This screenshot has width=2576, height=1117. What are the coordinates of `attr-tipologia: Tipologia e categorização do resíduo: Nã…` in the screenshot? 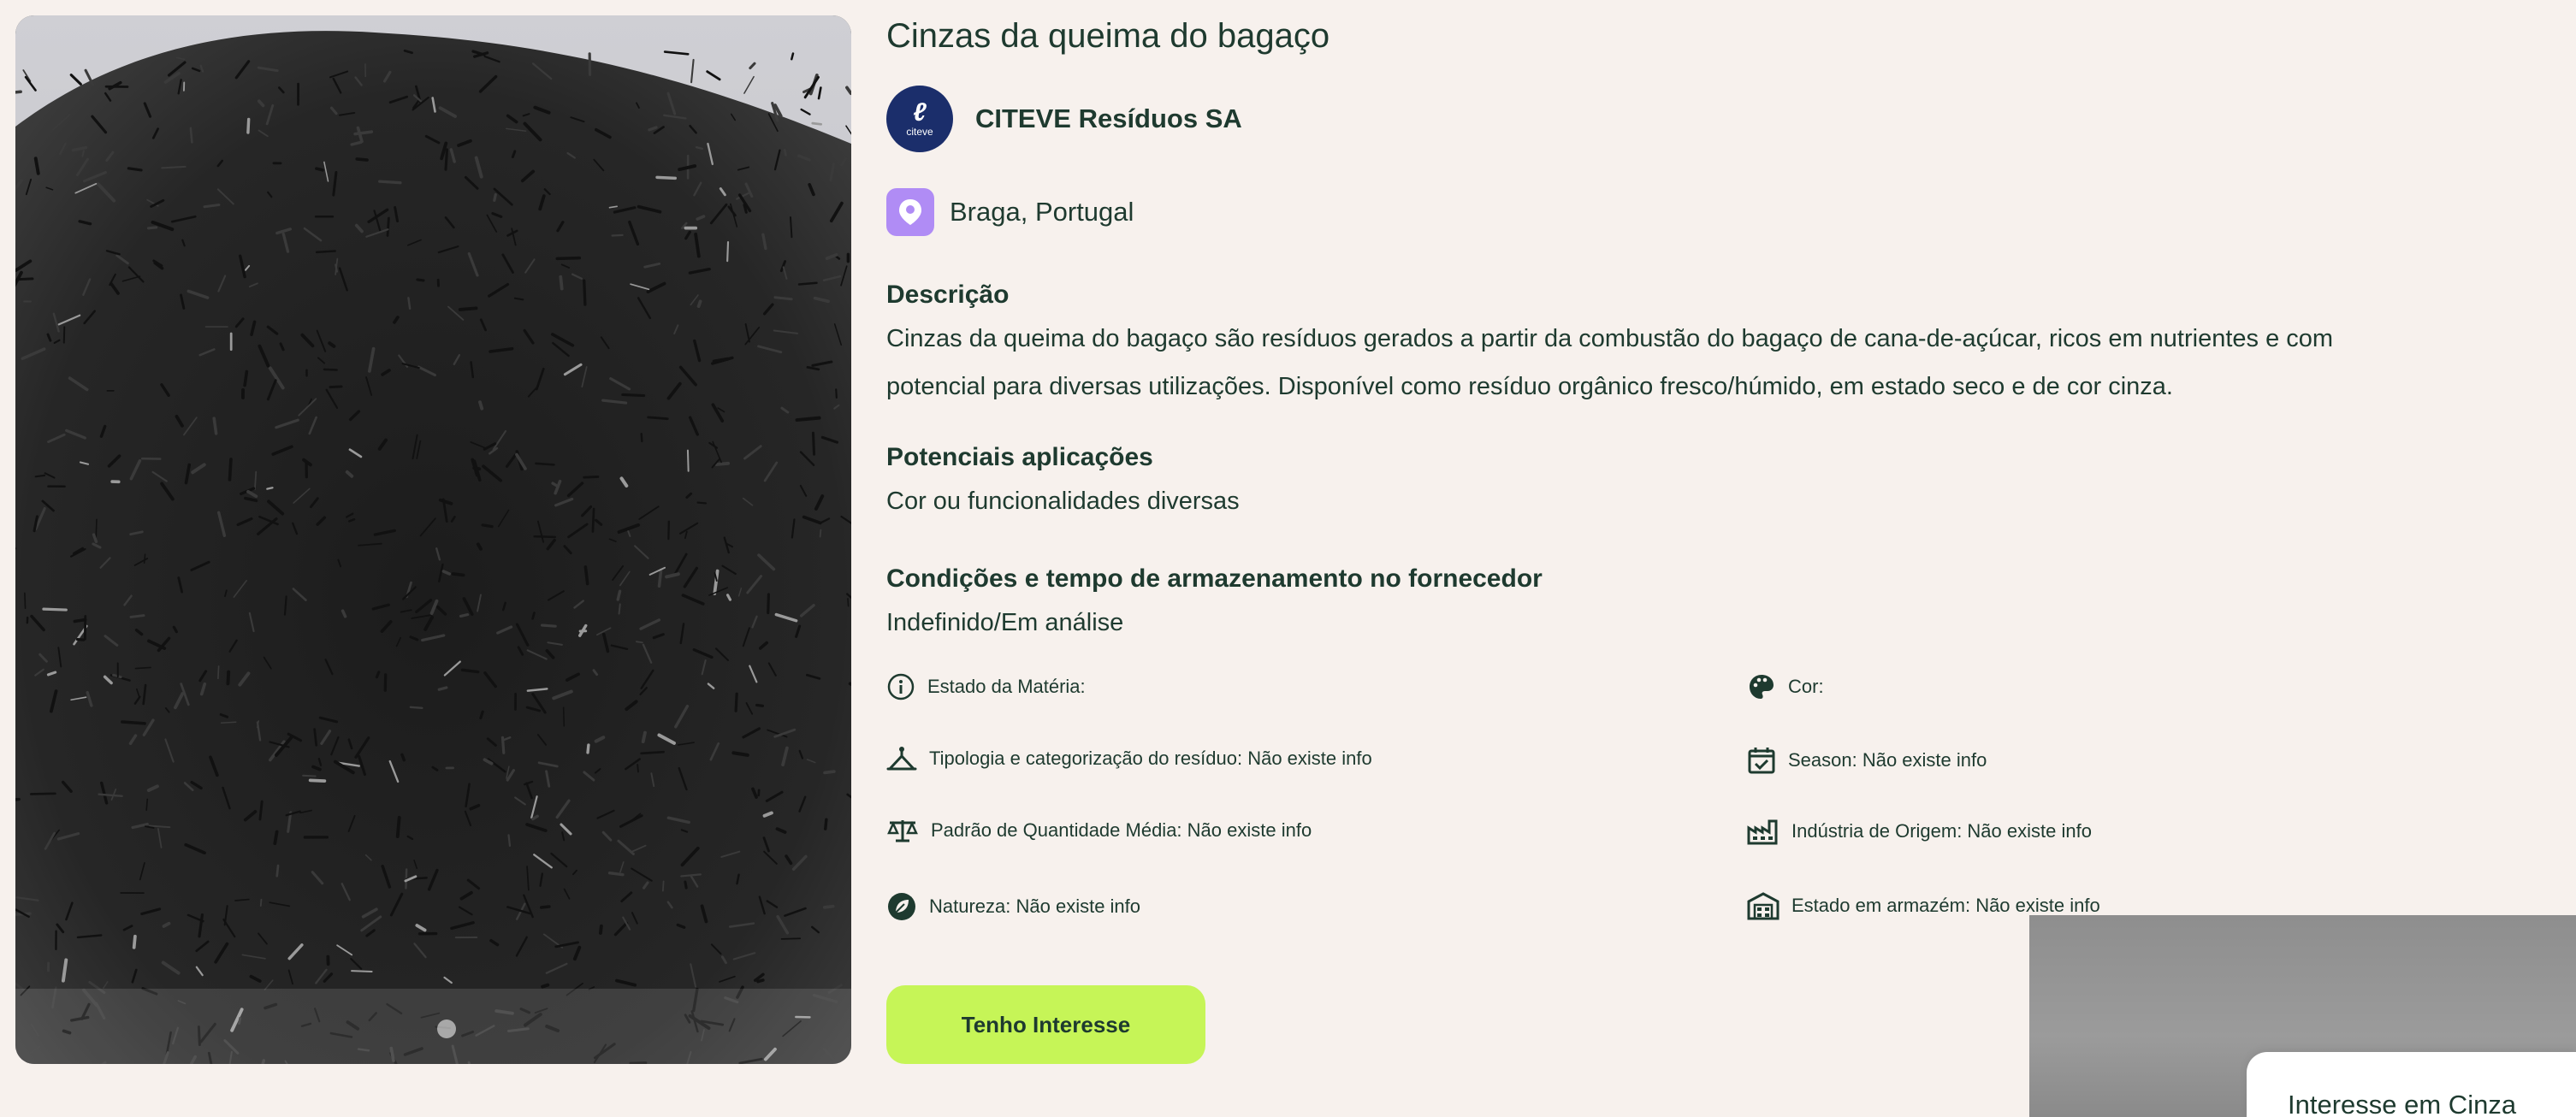 It's located at (1129, 758).